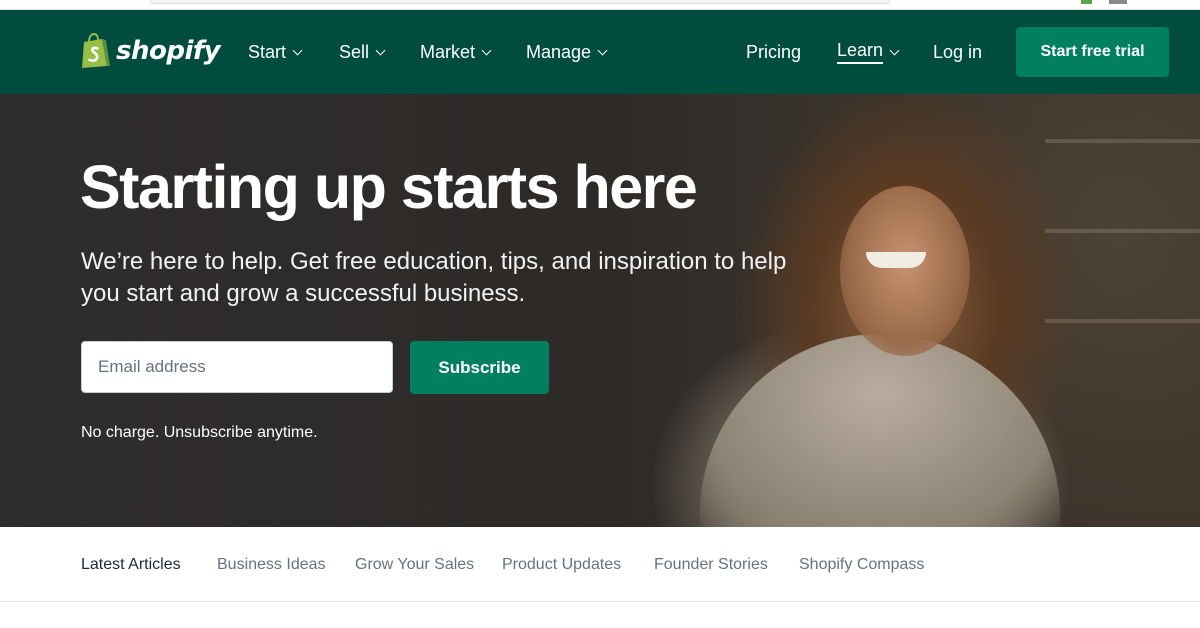  What do you see at coordinates (905, 271) in the screenshot?
I see `hero-photo-face` at bounding box center [905, 271].